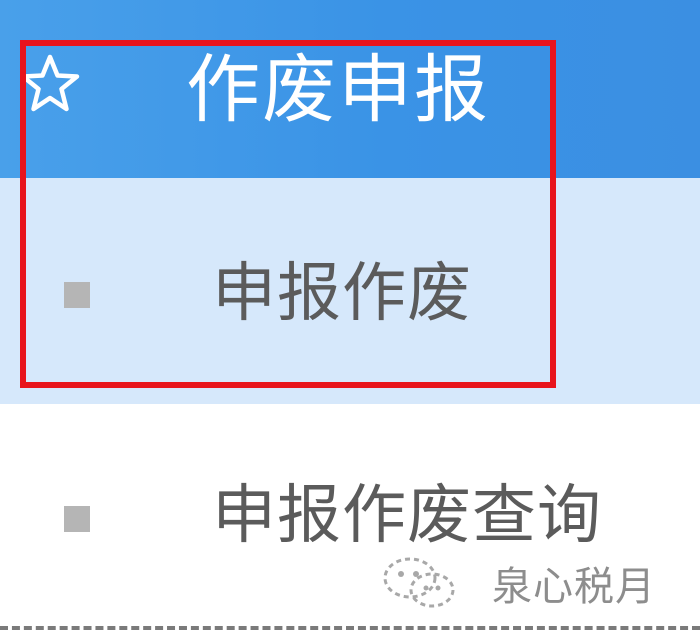  What do you see at coordinates (77, 519) in the screenshot?
I see `square-bullet-icon` at bounding box center [77, 519].